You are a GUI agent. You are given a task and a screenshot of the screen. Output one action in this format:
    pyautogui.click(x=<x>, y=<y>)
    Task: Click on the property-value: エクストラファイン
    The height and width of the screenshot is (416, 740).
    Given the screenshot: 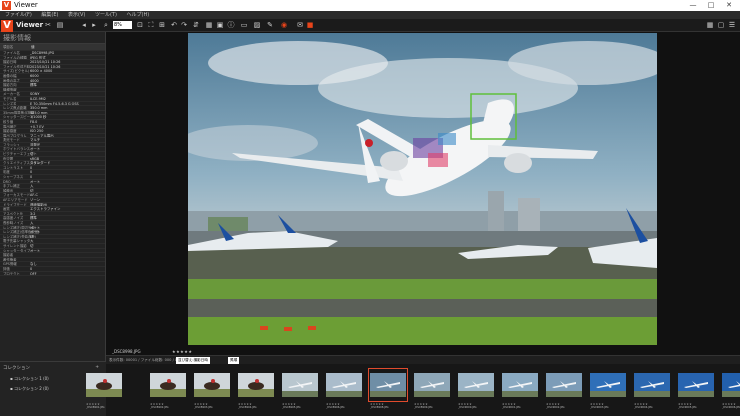 What is the action you would take?
    pyautogui.click(x=45, y=209)
    